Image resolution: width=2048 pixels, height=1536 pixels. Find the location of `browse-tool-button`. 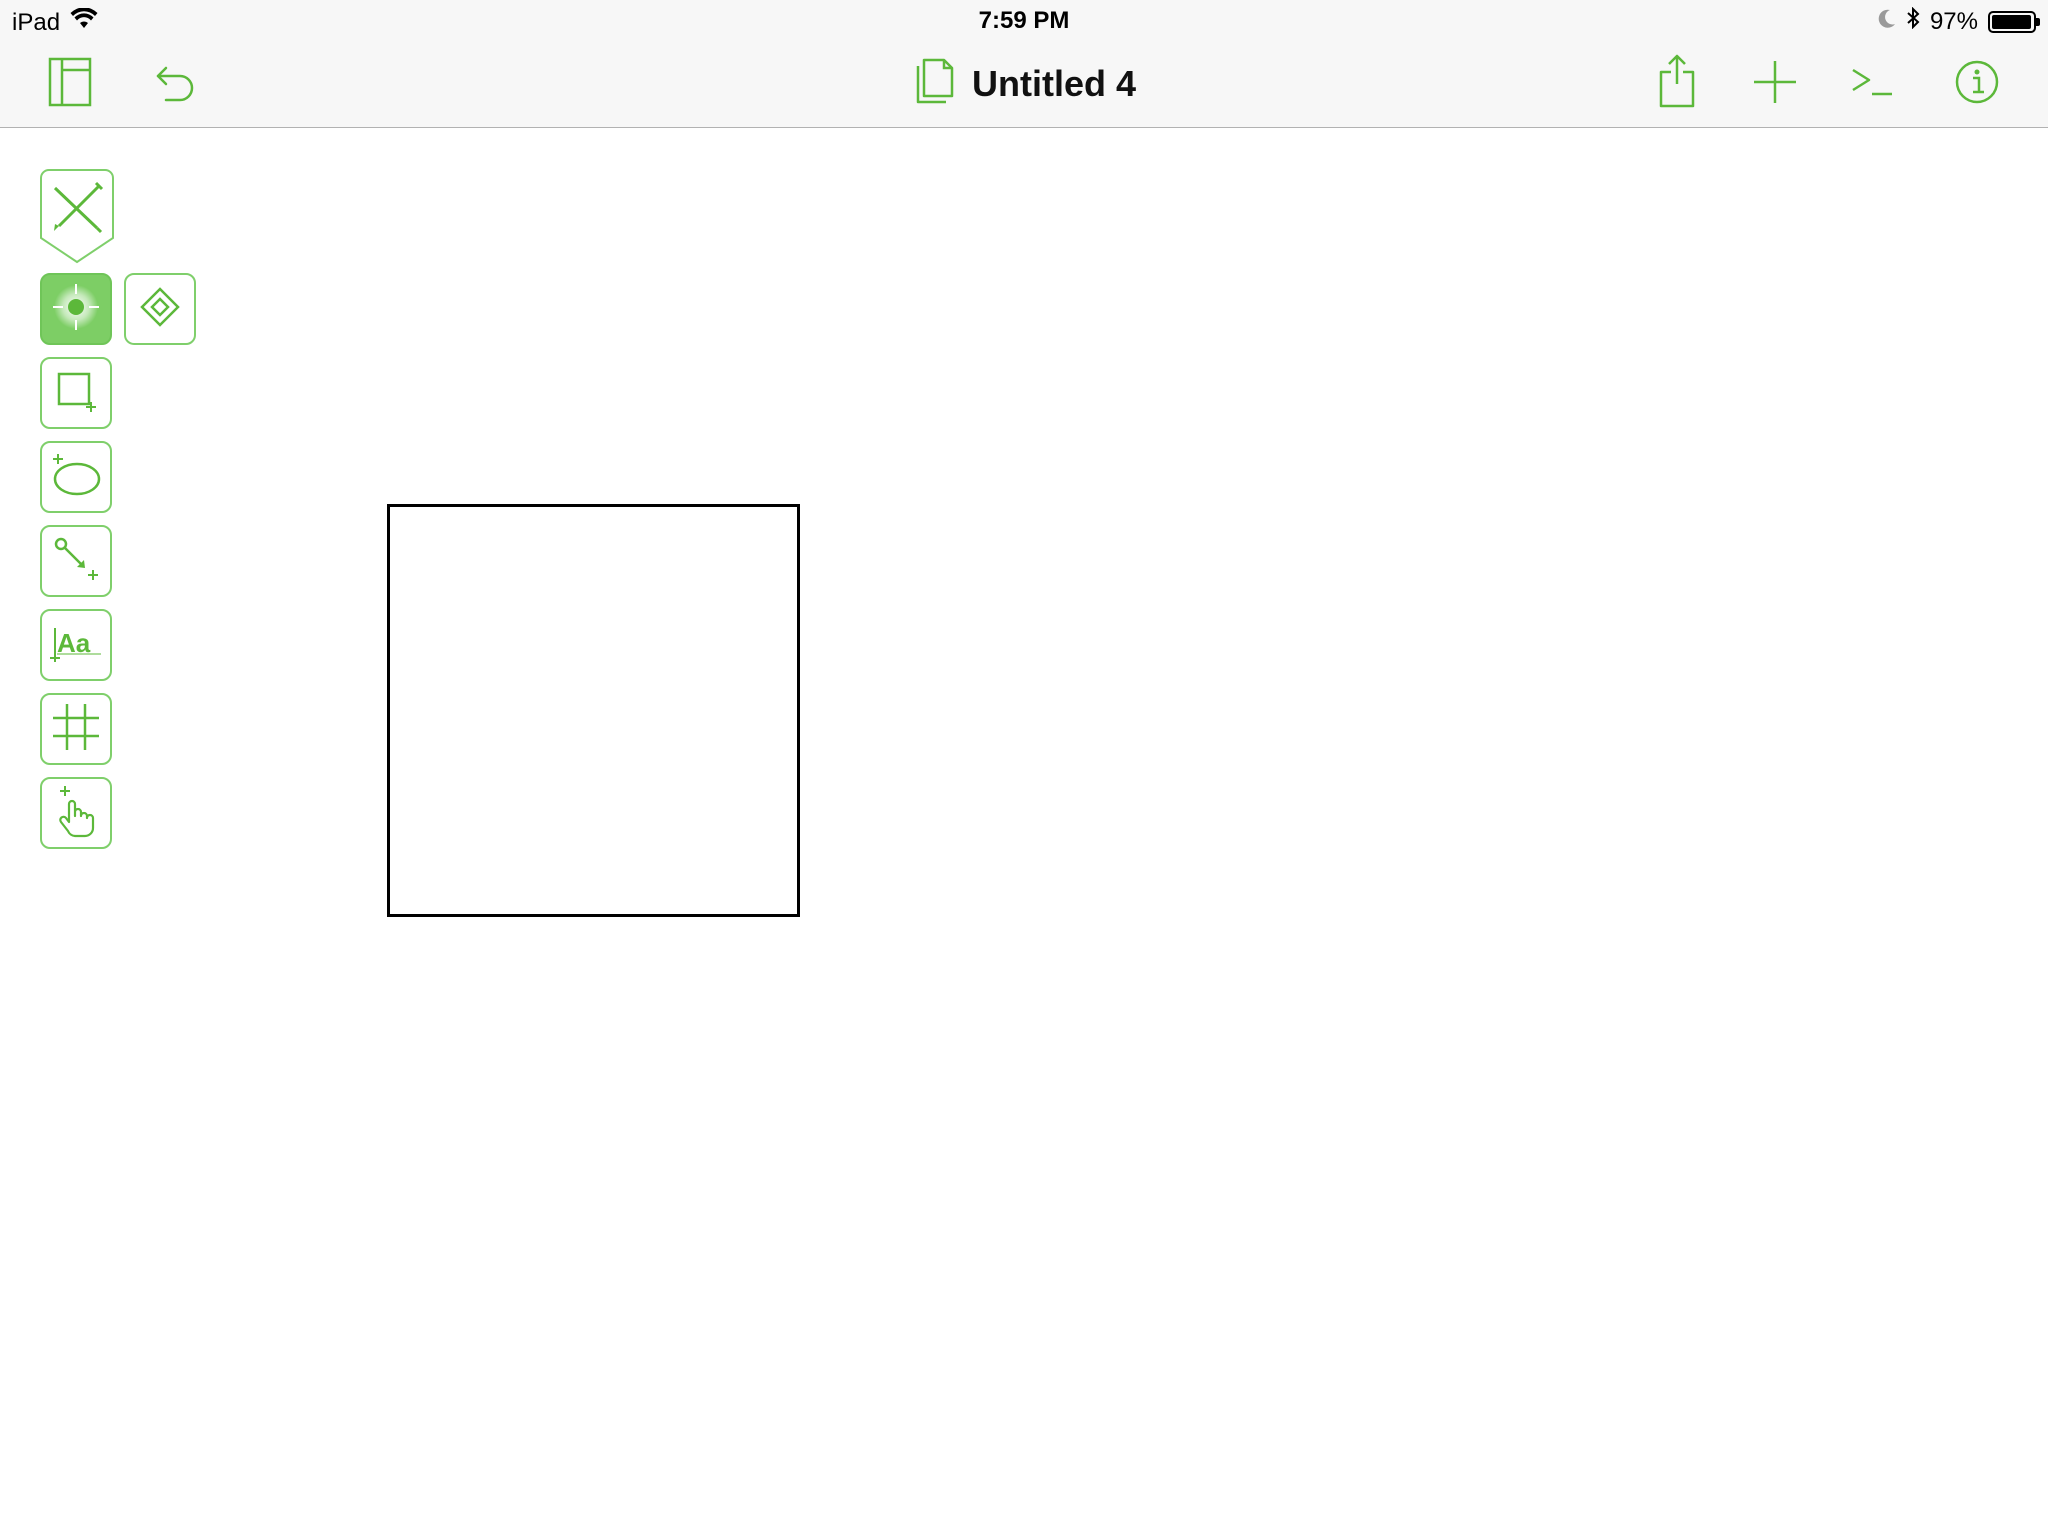

browse-tool-button is located at coordinates (76, 813).